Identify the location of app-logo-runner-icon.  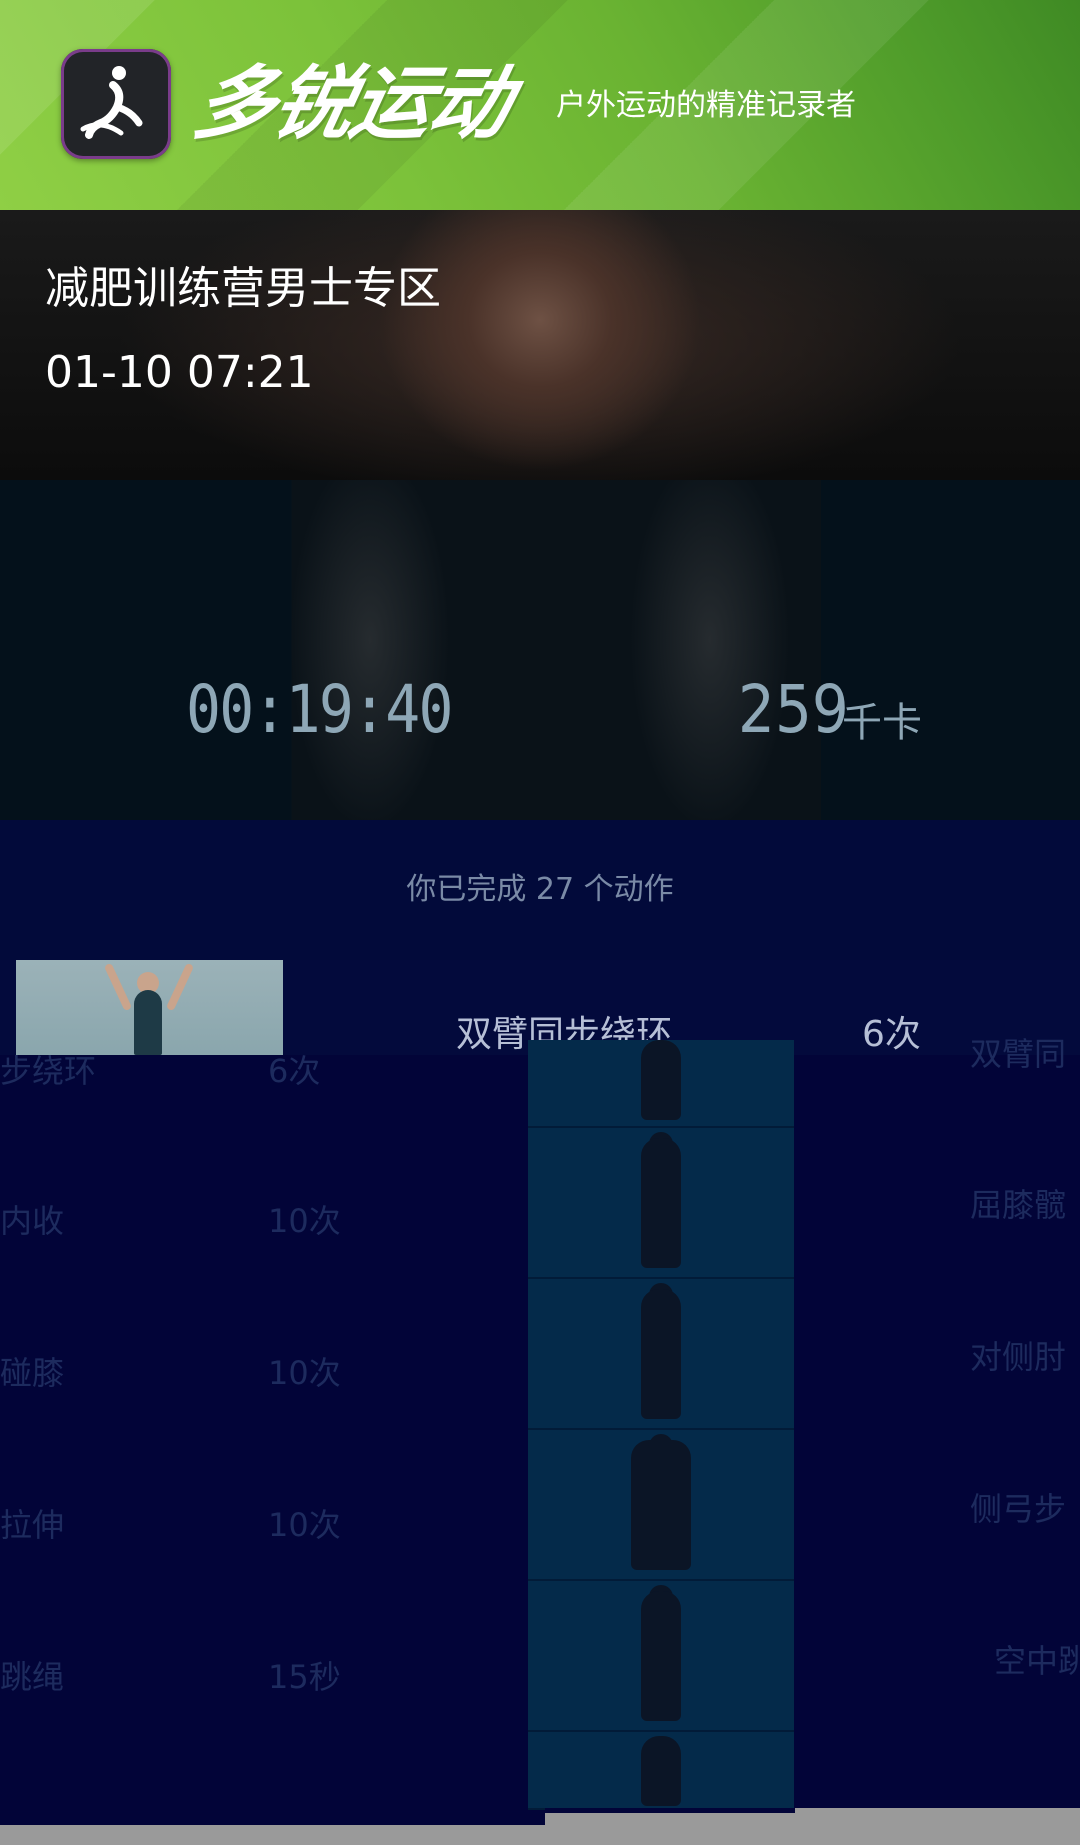
(116, 104).